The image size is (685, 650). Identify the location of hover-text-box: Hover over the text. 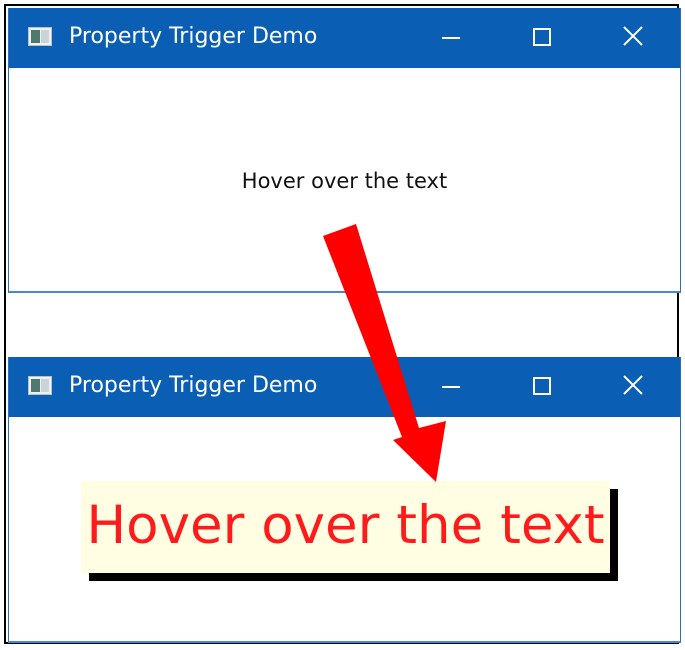
(345, 527).